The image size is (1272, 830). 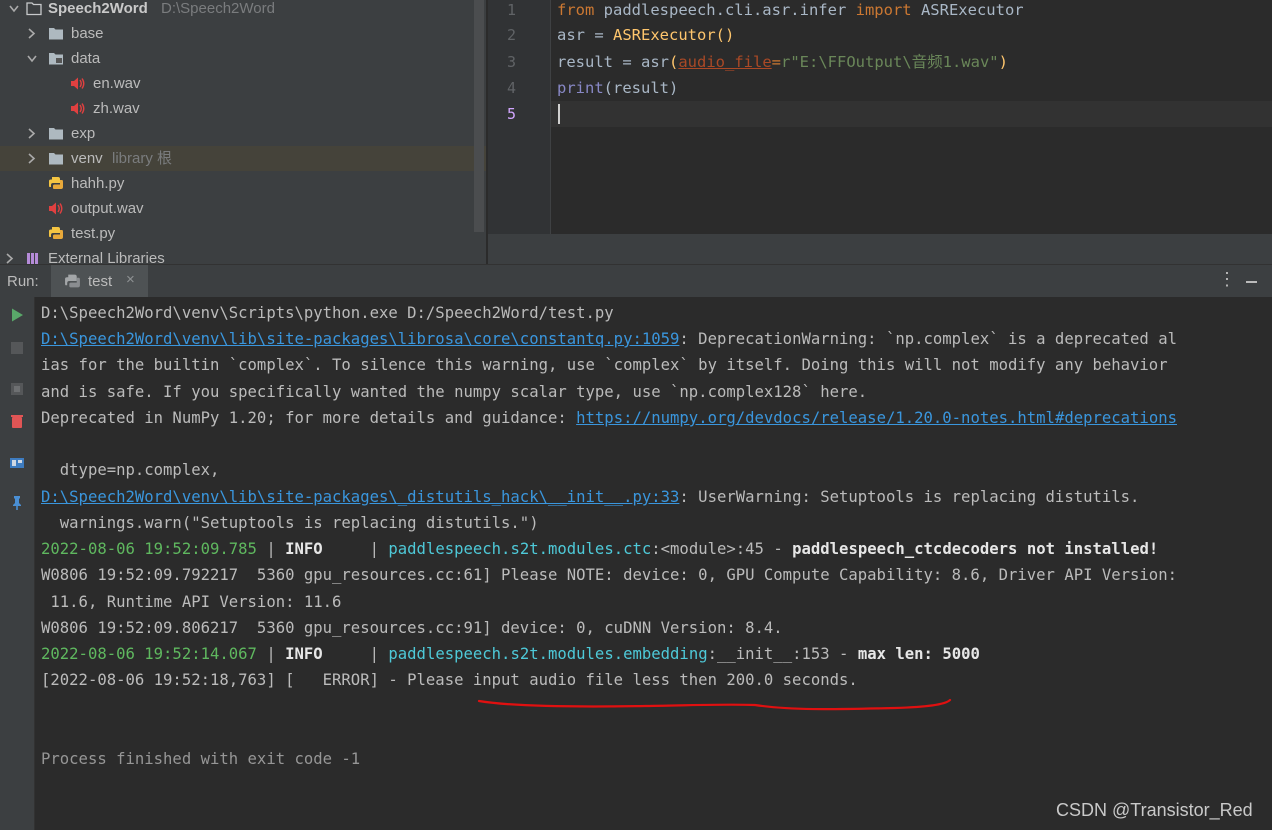 What do you see at coordinates (191, 602) in the screenshot?
I see `console-line: 11.6, Runtime API Version: 11.6` at bounding box center [191, 602].